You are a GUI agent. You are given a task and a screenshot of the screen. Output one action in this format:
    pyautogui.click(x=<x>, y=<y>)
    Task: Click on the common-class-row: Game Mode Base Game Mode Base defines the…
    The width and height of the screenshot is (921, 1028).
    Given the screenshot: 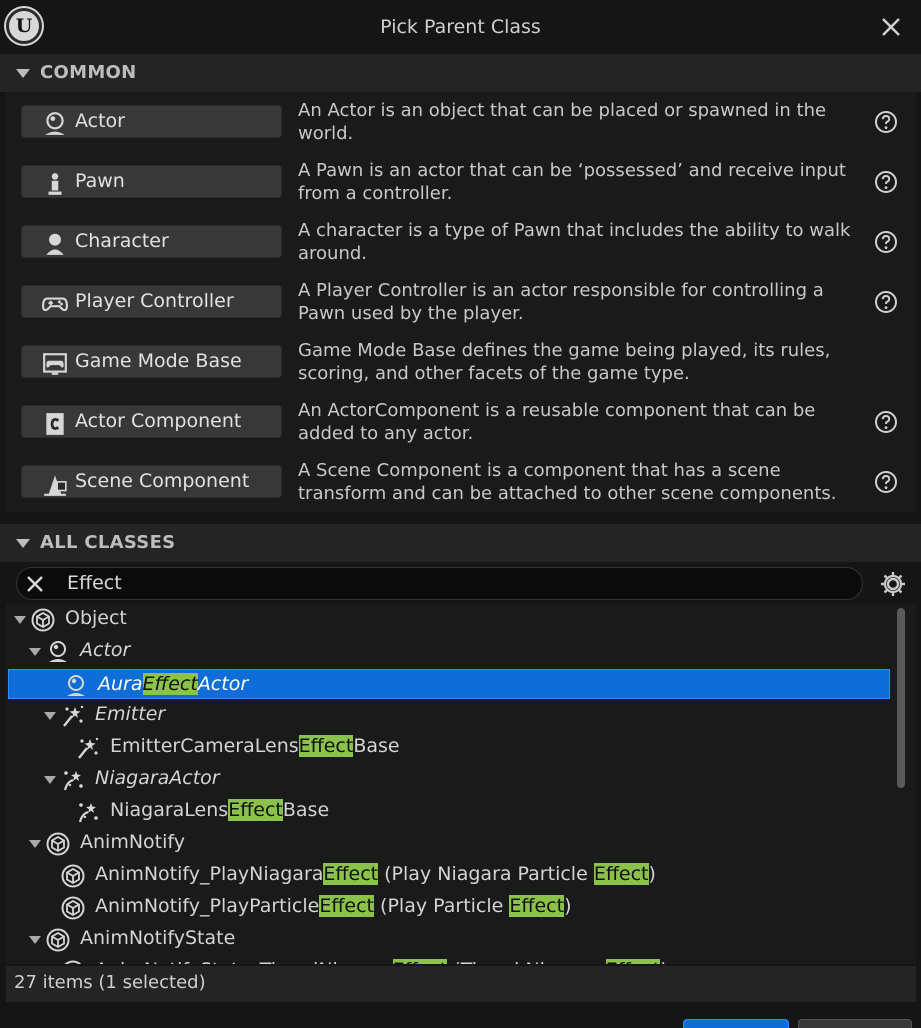 What is the action you would take?
    pyautogui.click(x=461, y=362)
    